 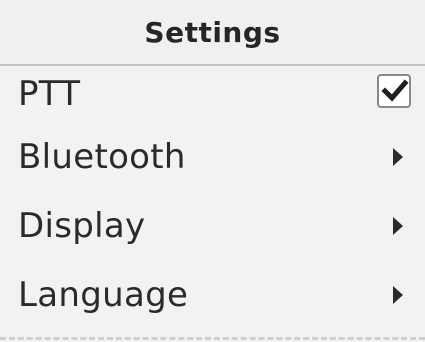 What do you see at coordinates (49, 94) in the screenshot?
I see `menu-item-label: PTT` at bounding box center [49, 94].